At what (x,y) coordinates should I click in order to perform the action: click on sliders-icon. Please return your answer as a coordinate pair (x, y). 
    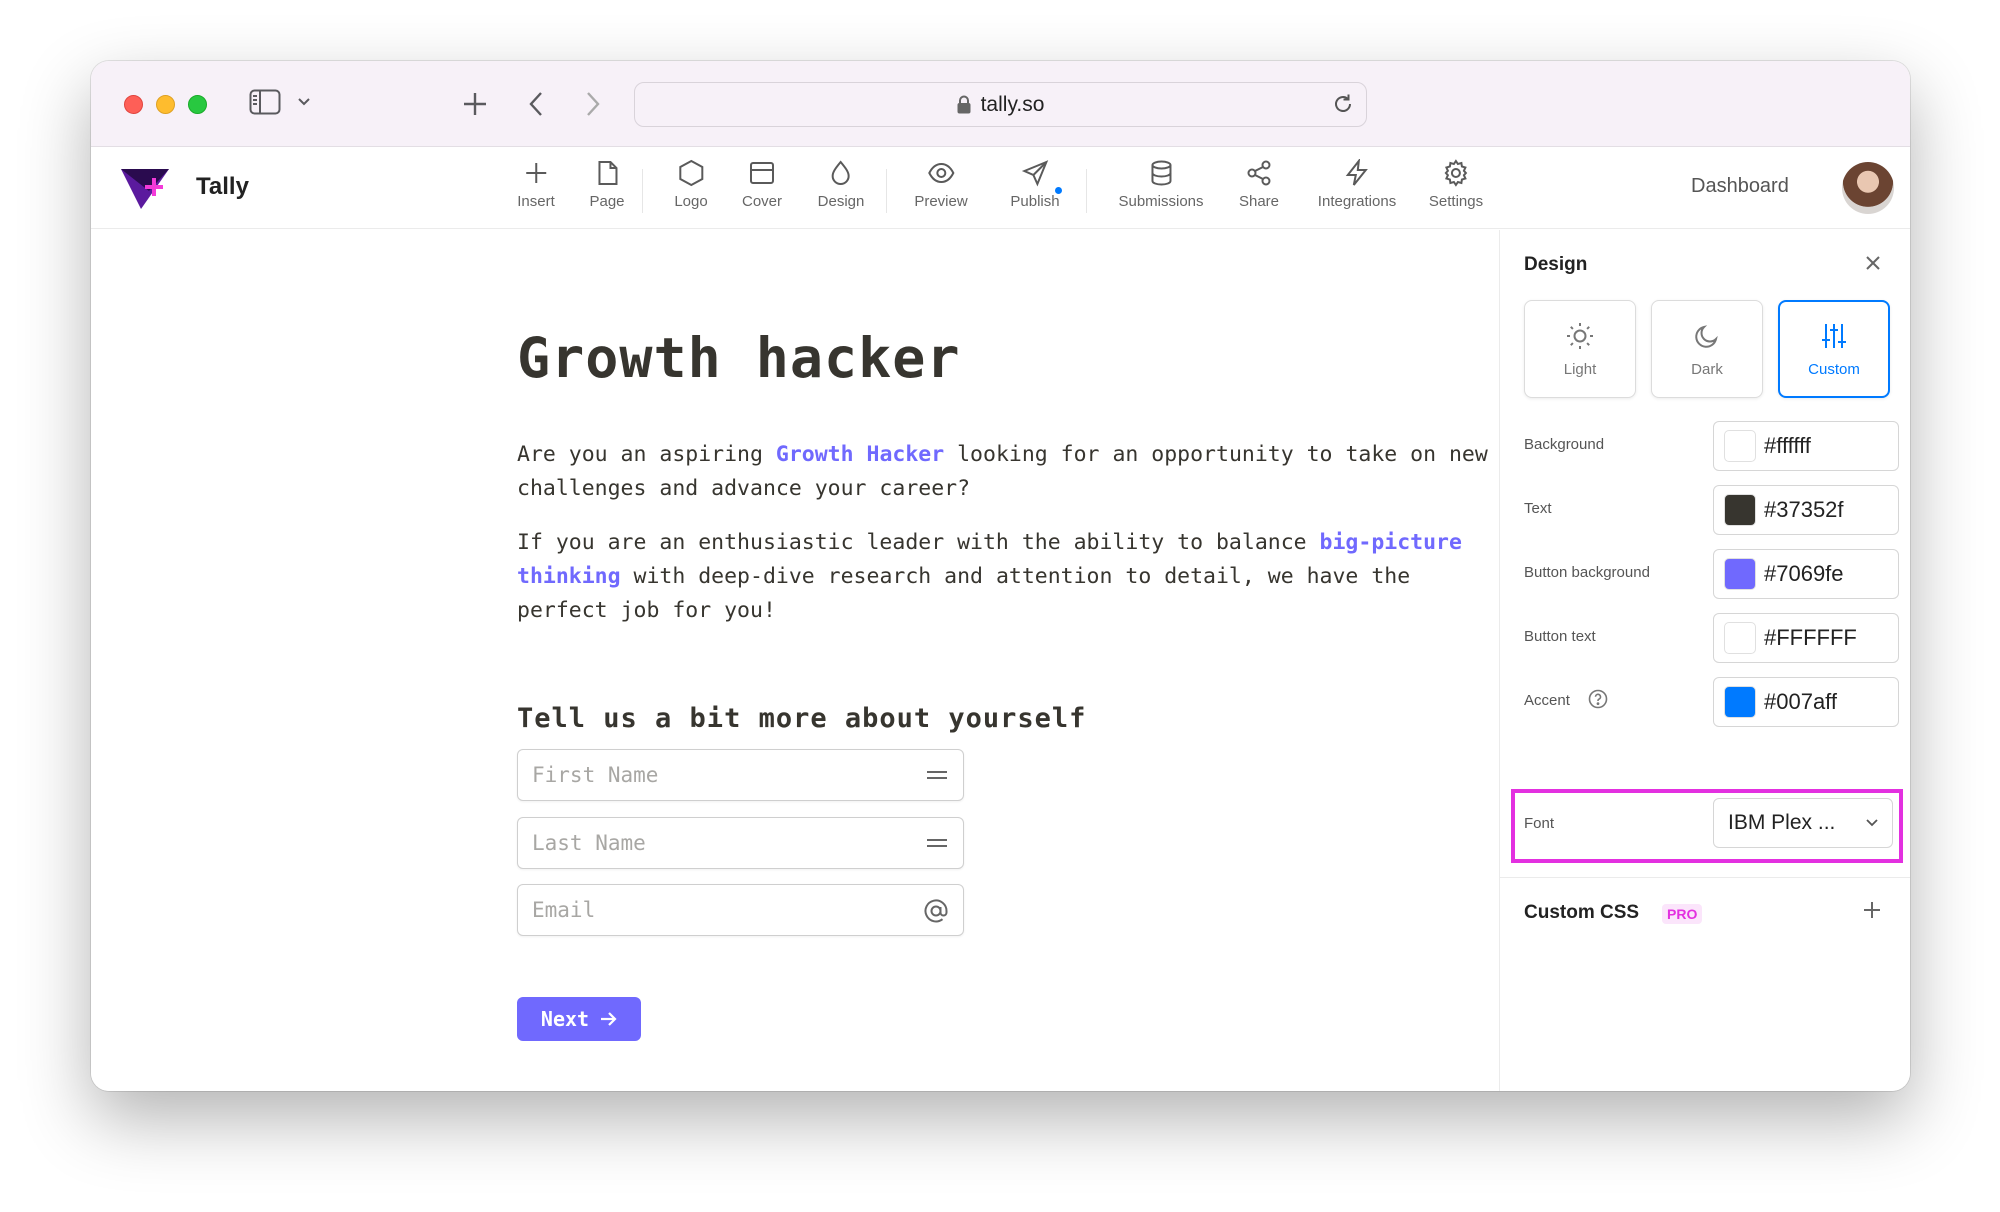
    Looking at the image, I should click on (1834, 335).